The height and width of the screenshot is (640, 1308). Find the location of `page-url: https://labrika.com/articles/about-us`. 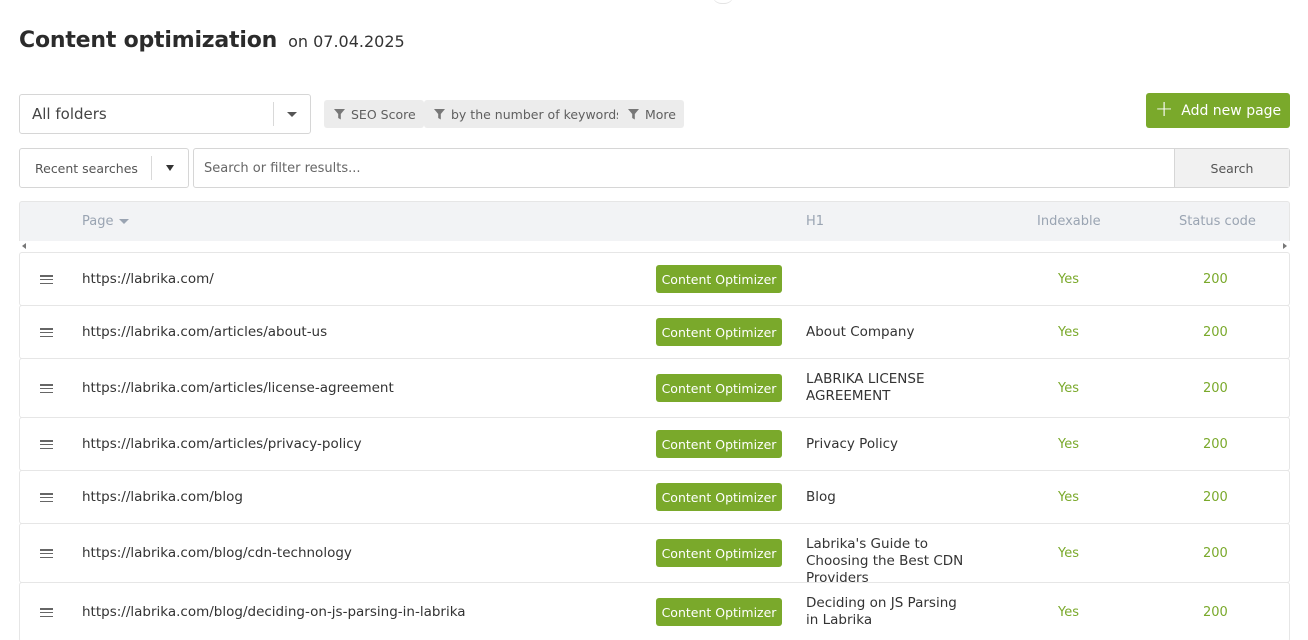

page-url: https://labrika.com/articles/about-us is located at coordinates (204, 332).